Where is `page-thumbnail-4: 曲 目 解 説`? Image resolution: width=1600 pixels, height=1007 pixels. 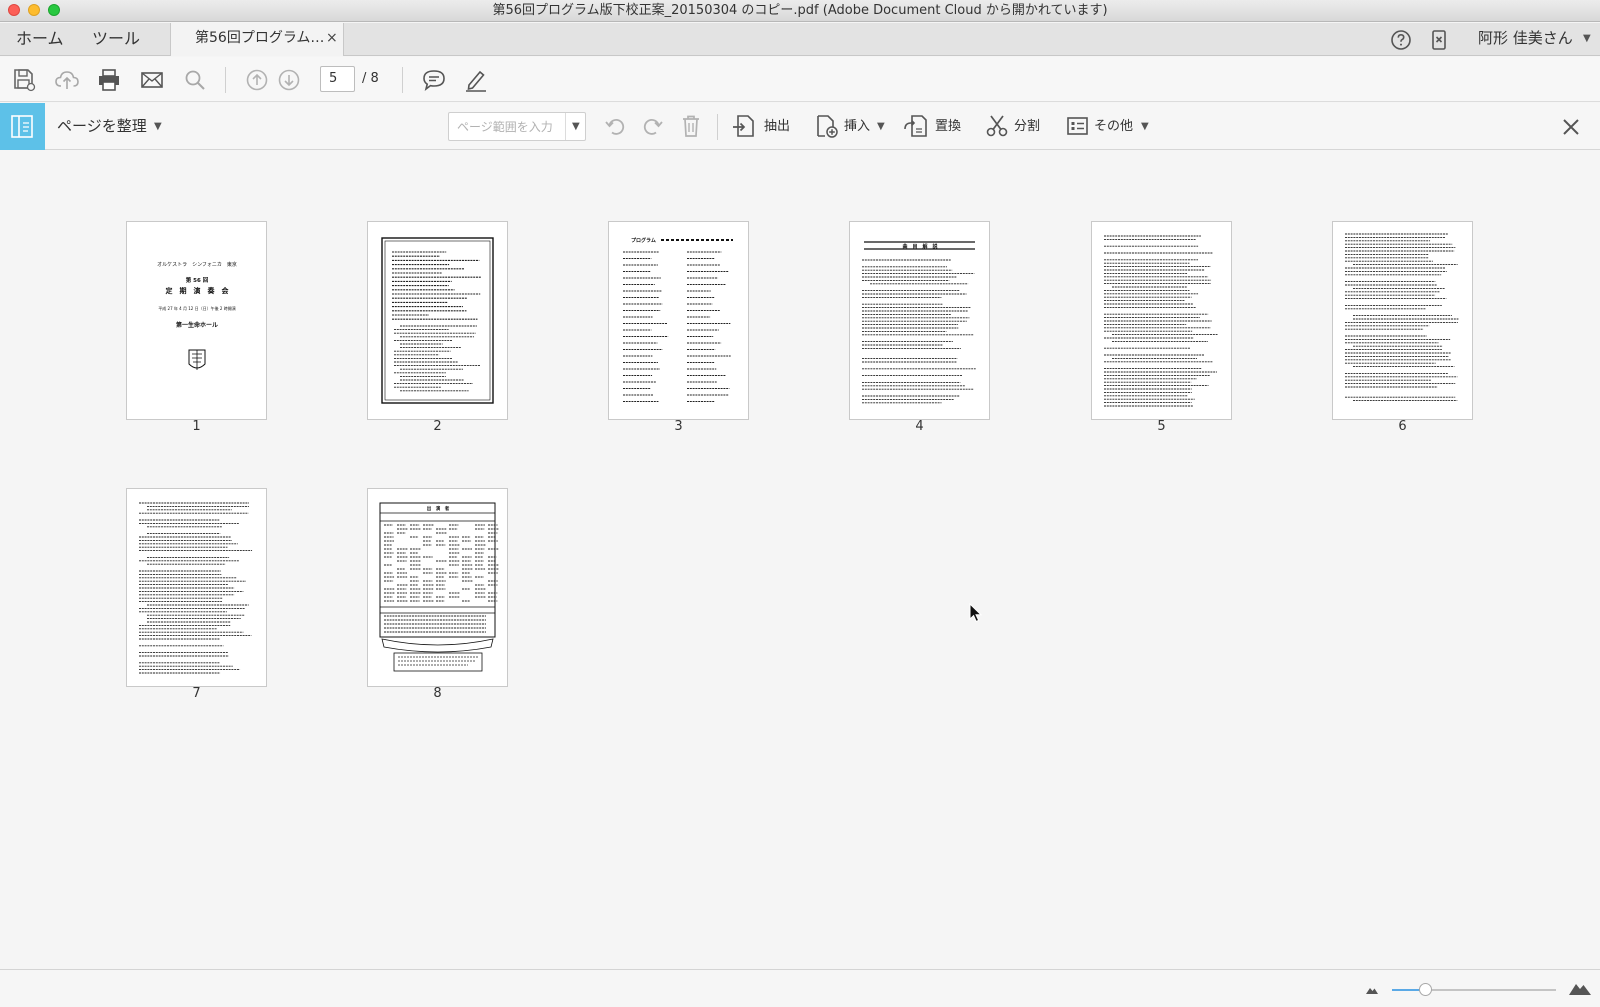
page-thumbnail-4: 曲 目 解 説 is located at coordinates (919, 320).